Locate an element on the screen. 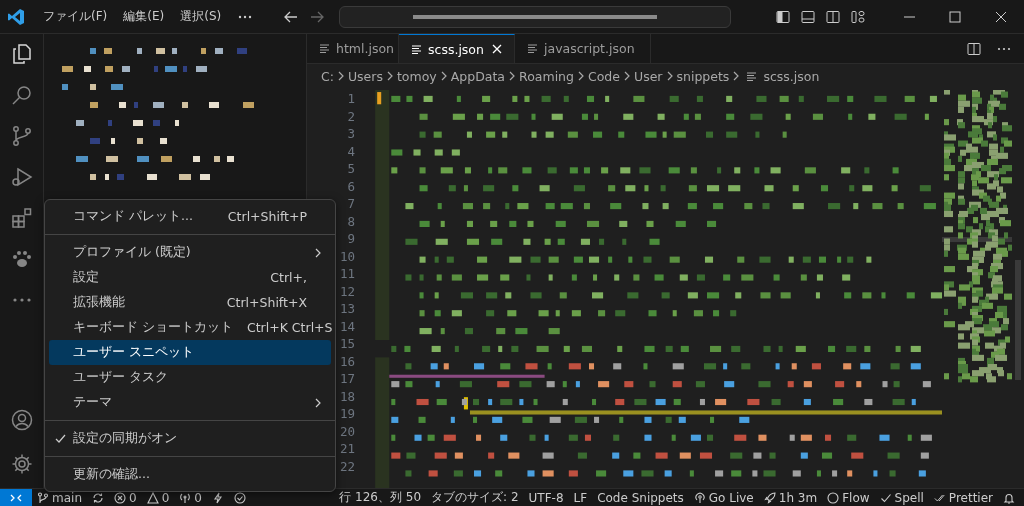 The image size is (1024, 506). line-number: 19 is located at coordinates (347, 414).